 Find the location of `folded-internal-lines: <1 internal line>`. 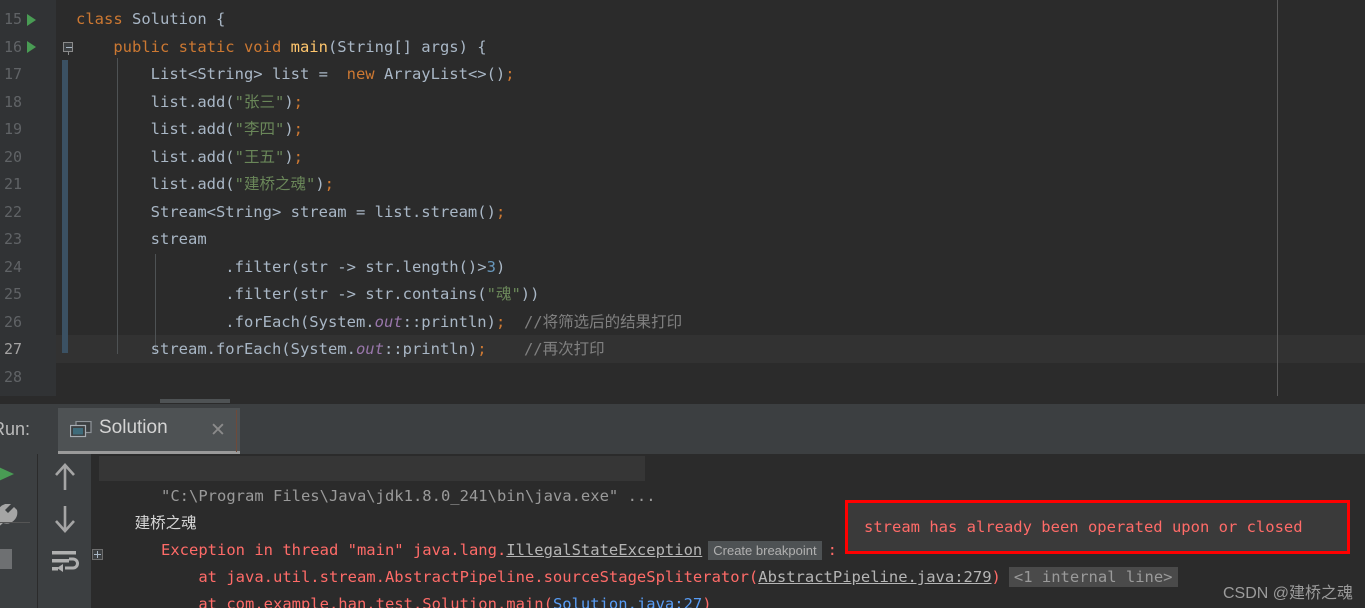

folded-internal-lines: <1 internal line> is located at coordinates (1093, 577).